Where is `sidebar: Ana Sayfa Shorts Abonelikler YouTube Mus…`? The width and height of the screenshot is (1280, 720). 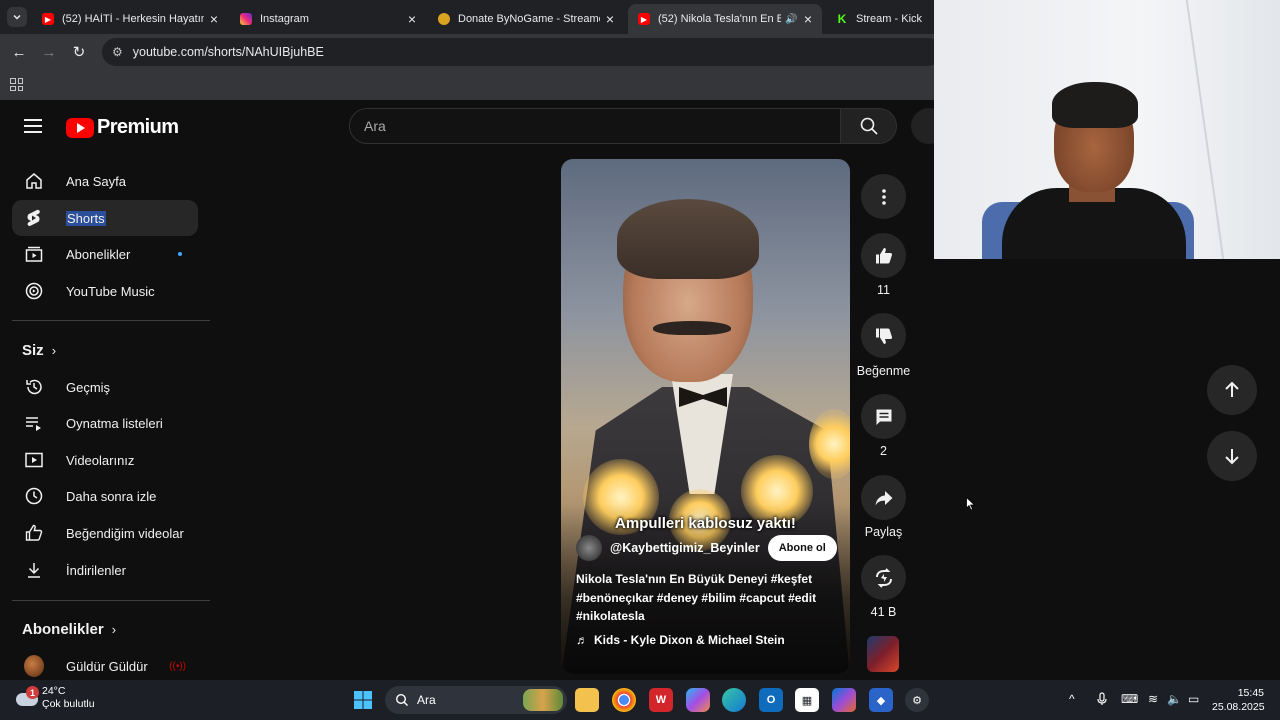 sidebar: Ana Sayfa Shorts Abonelikler YouTube Mus… is located at coordinates (110, 418).